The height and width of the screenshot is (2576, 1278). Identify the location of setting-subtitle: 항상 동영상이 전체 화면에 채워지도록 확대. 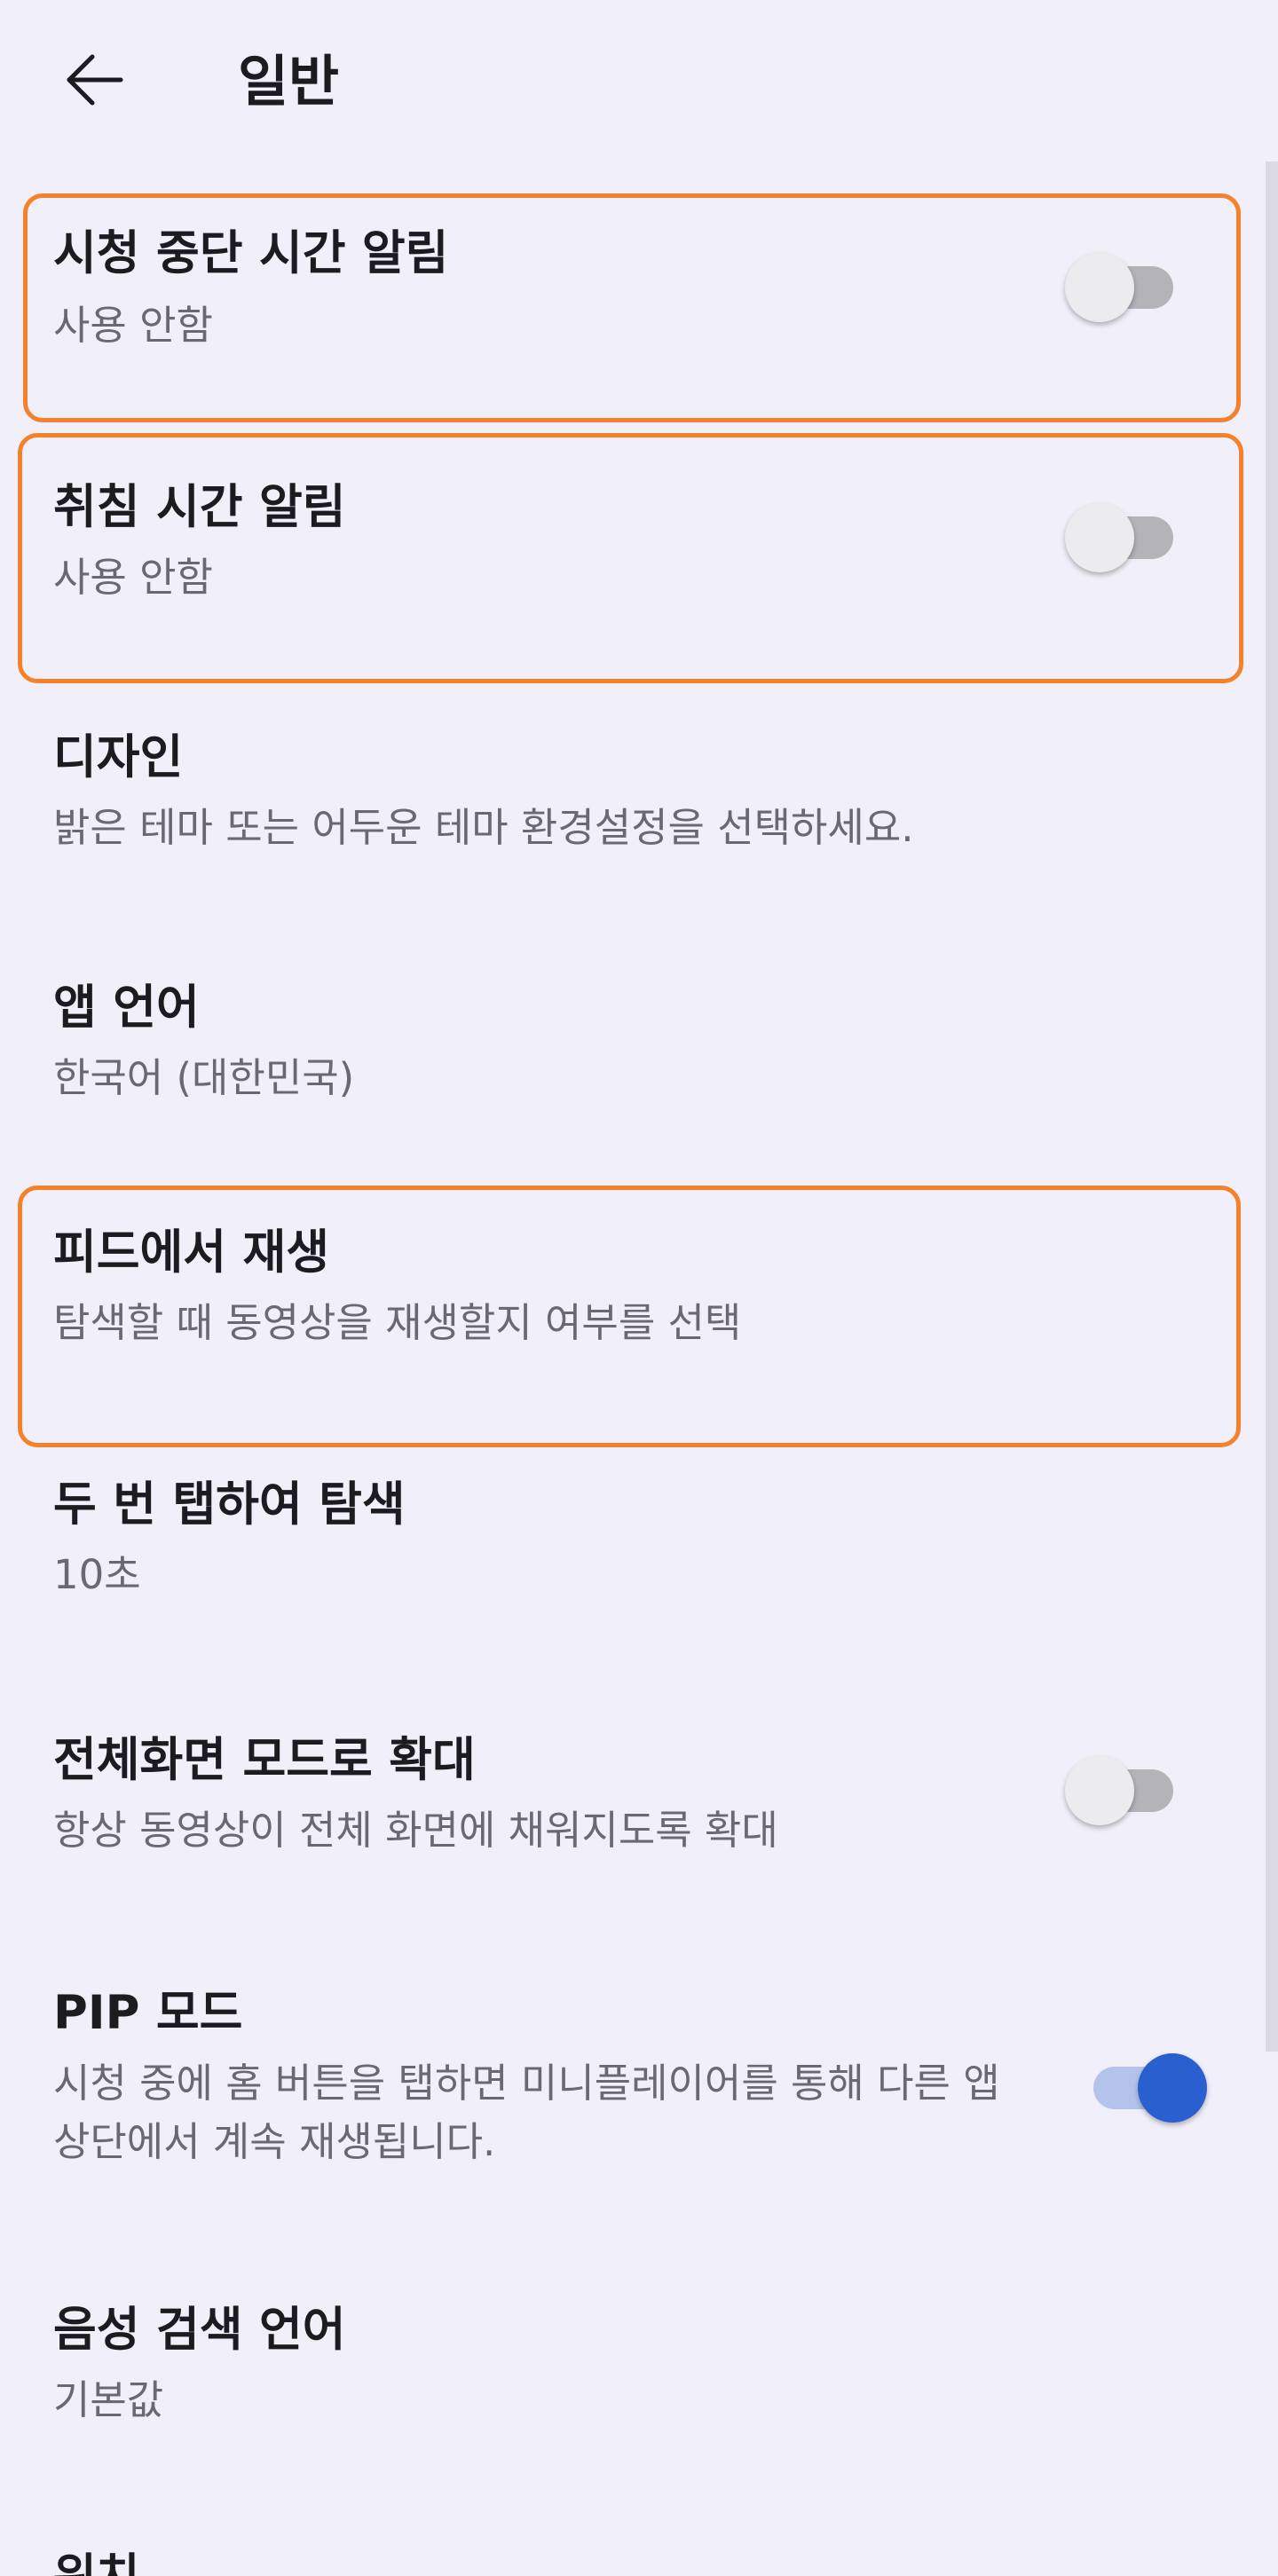
(415, 1831).